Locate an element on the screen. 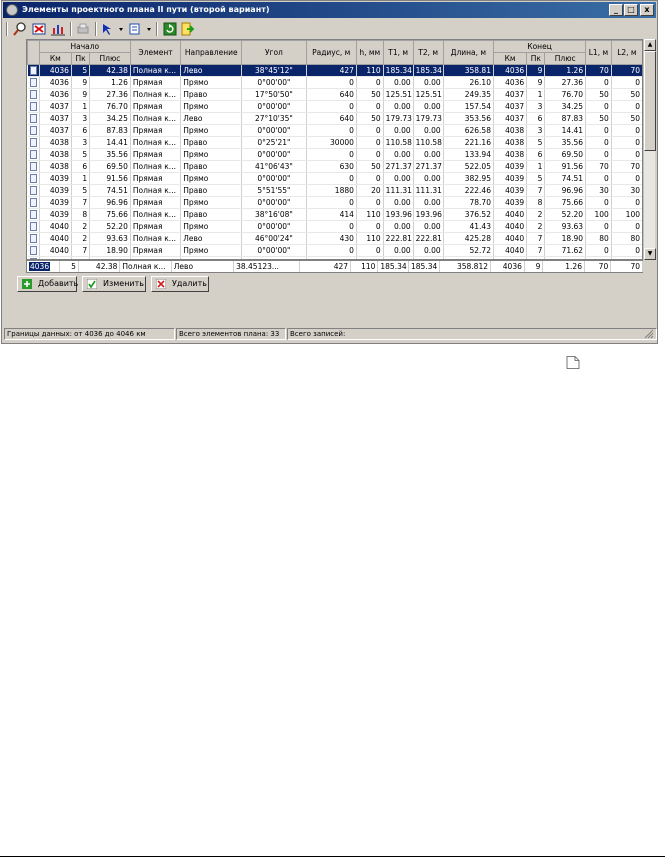 The width and height of the screenshot is (665, 866). cell-end-pk: 9 is located at coordinates (536, 70).